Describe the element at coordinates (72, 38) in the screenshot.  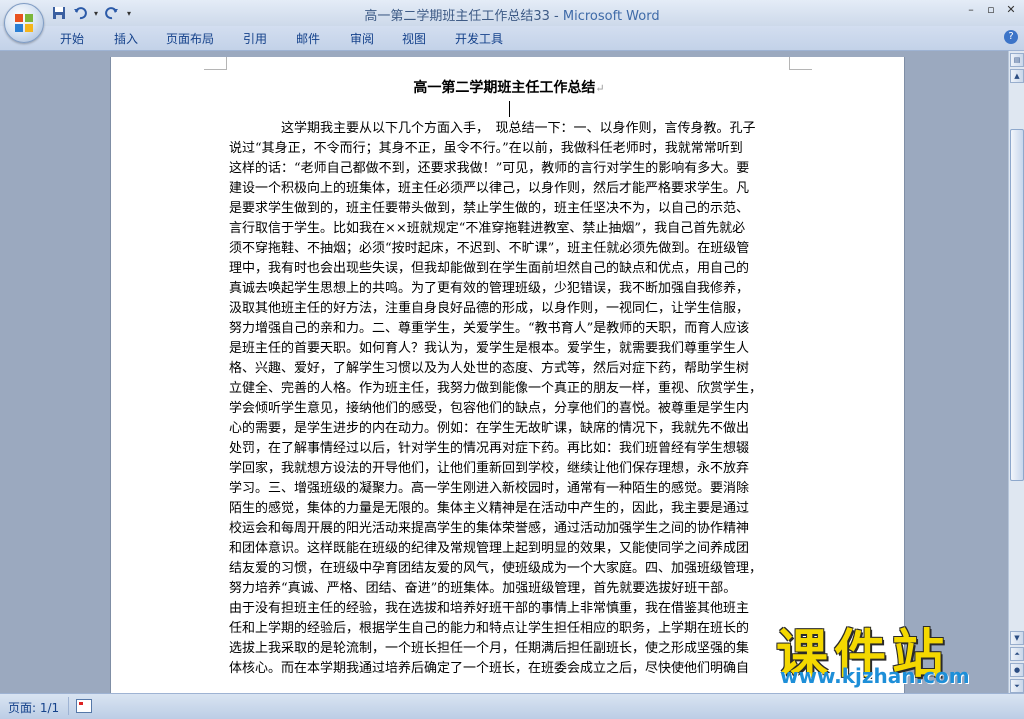
I see `tab-home: 开始` at that location.